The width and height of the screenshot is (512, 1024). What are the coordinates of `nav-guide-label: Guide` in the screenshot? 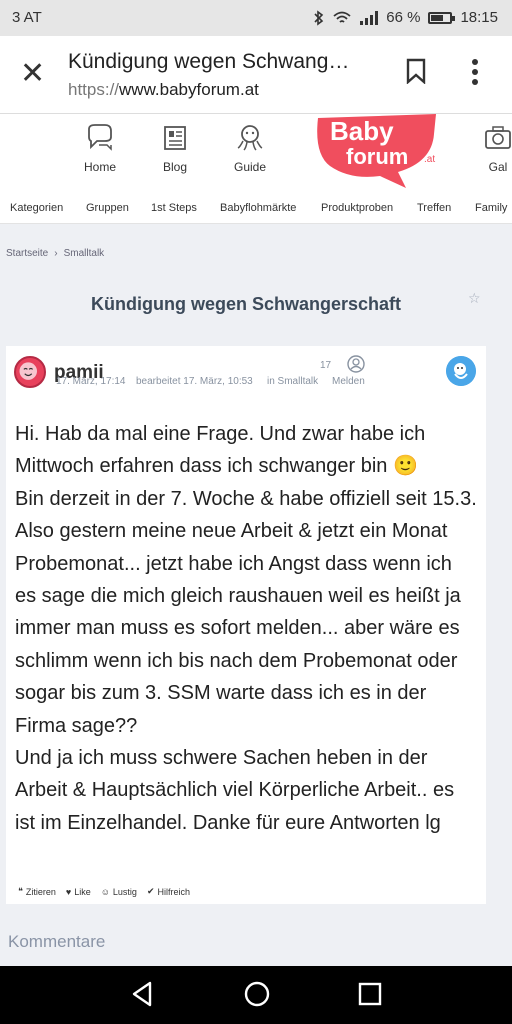 It's located at (250, 167).